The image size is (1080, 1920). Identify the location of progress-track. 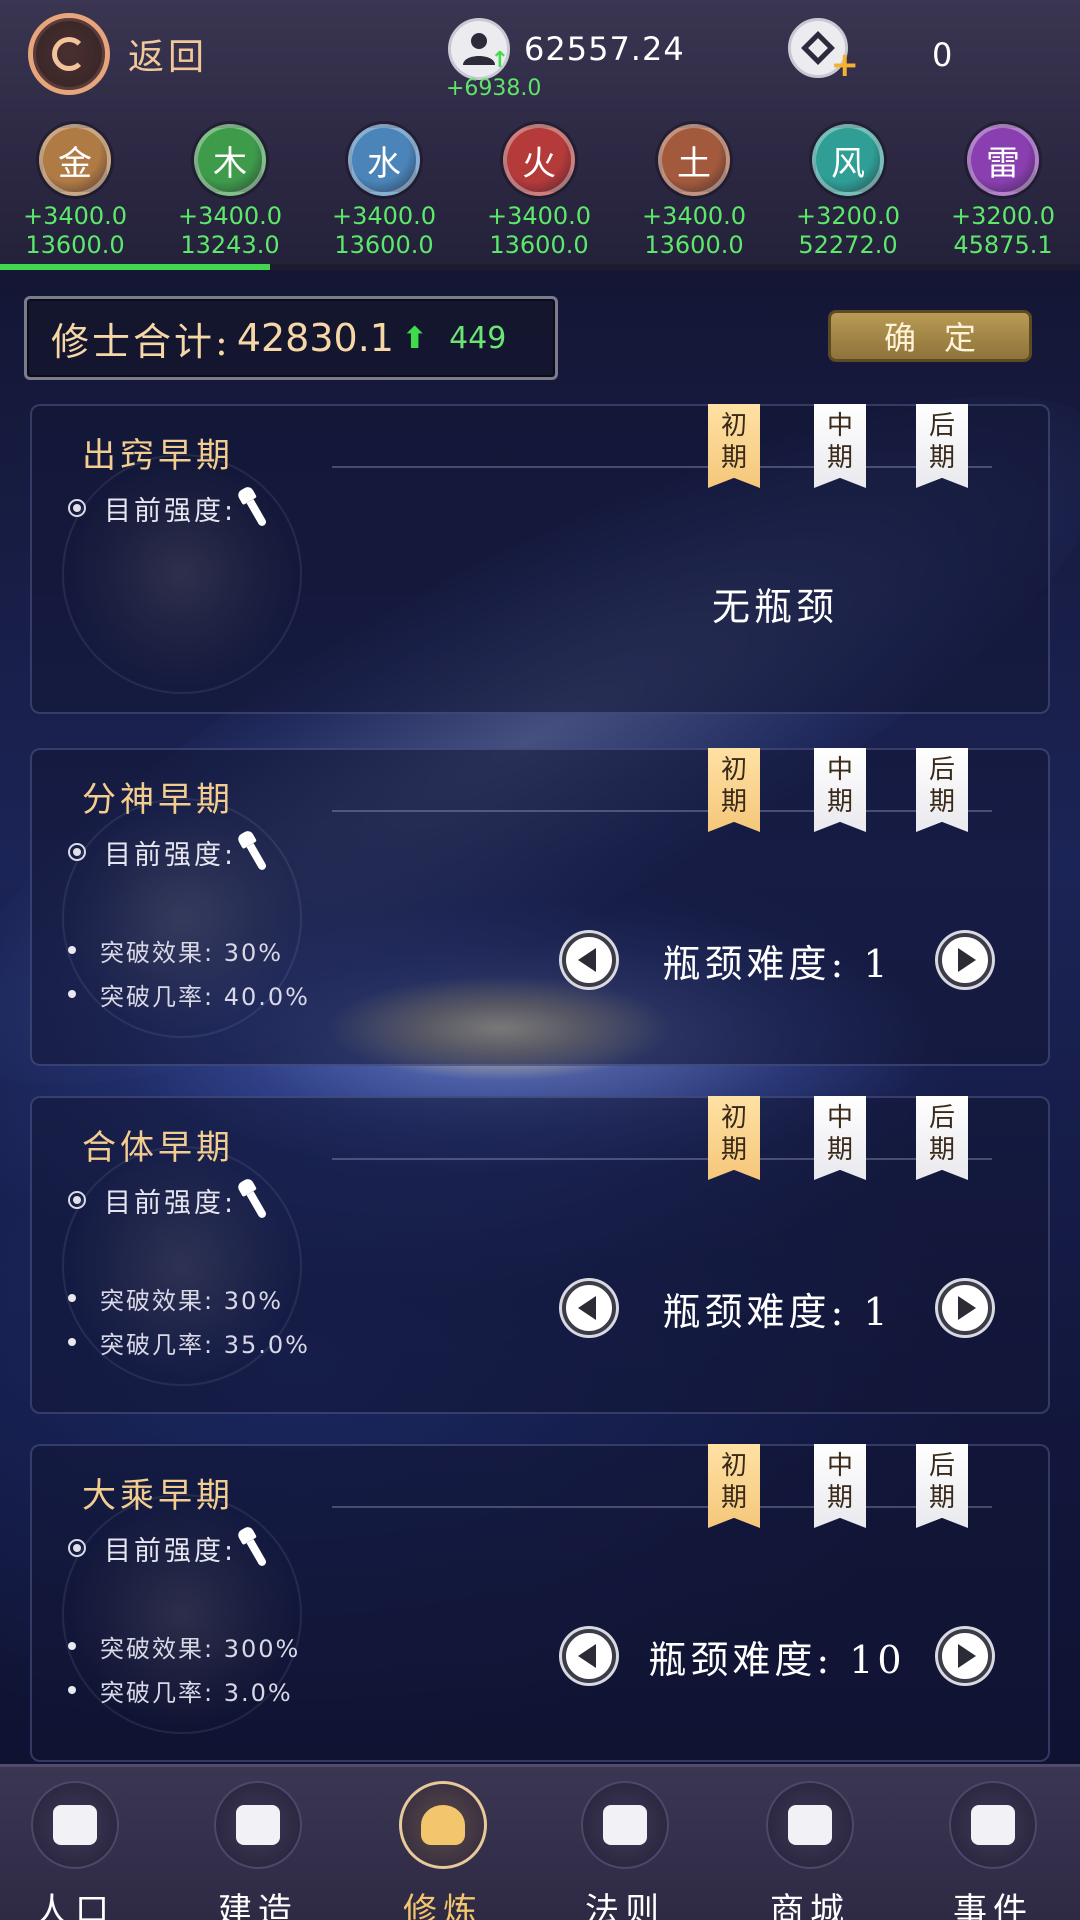
(540, 267).